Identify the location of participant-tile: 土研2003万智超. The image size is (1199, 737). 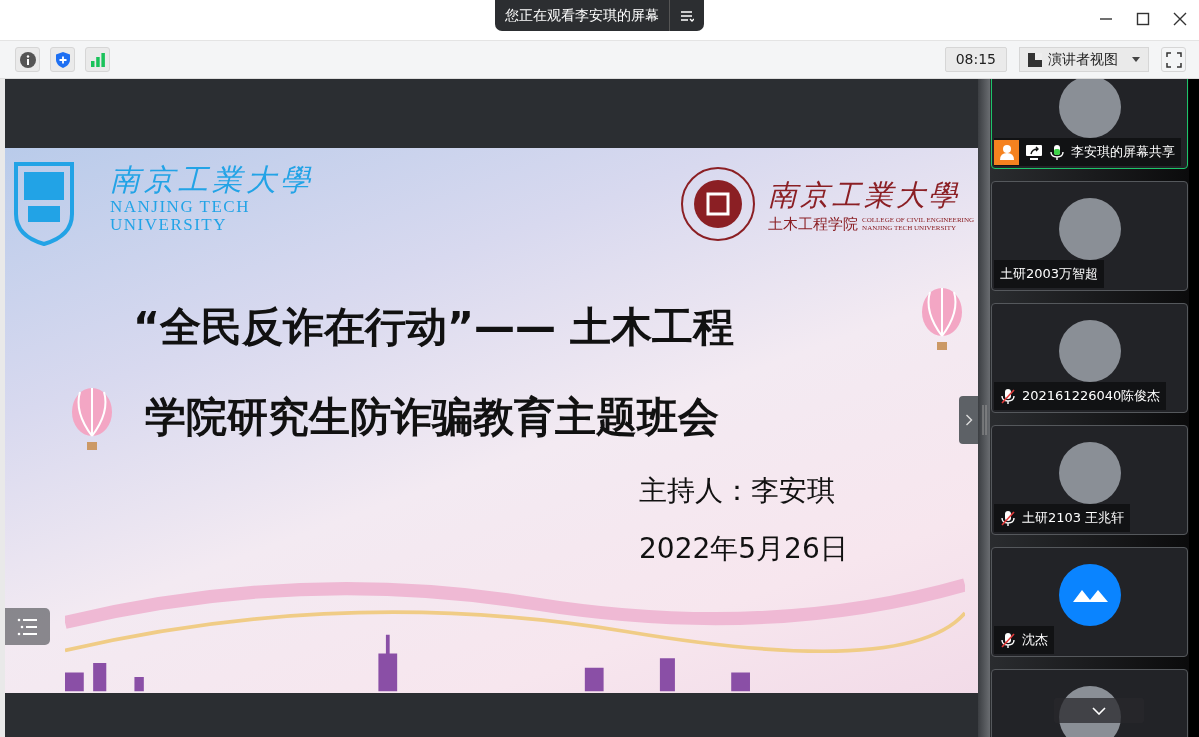
(1089, 236).